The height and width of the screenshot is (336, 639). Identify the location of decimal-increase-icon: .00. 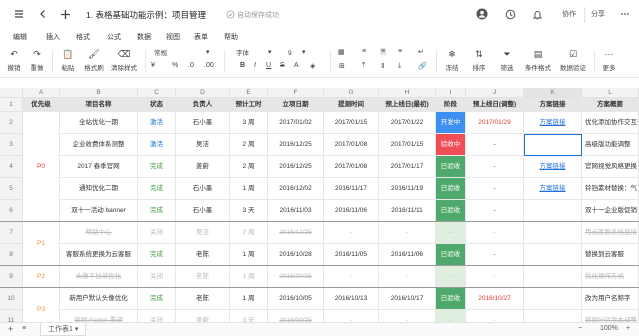
(209, 65).